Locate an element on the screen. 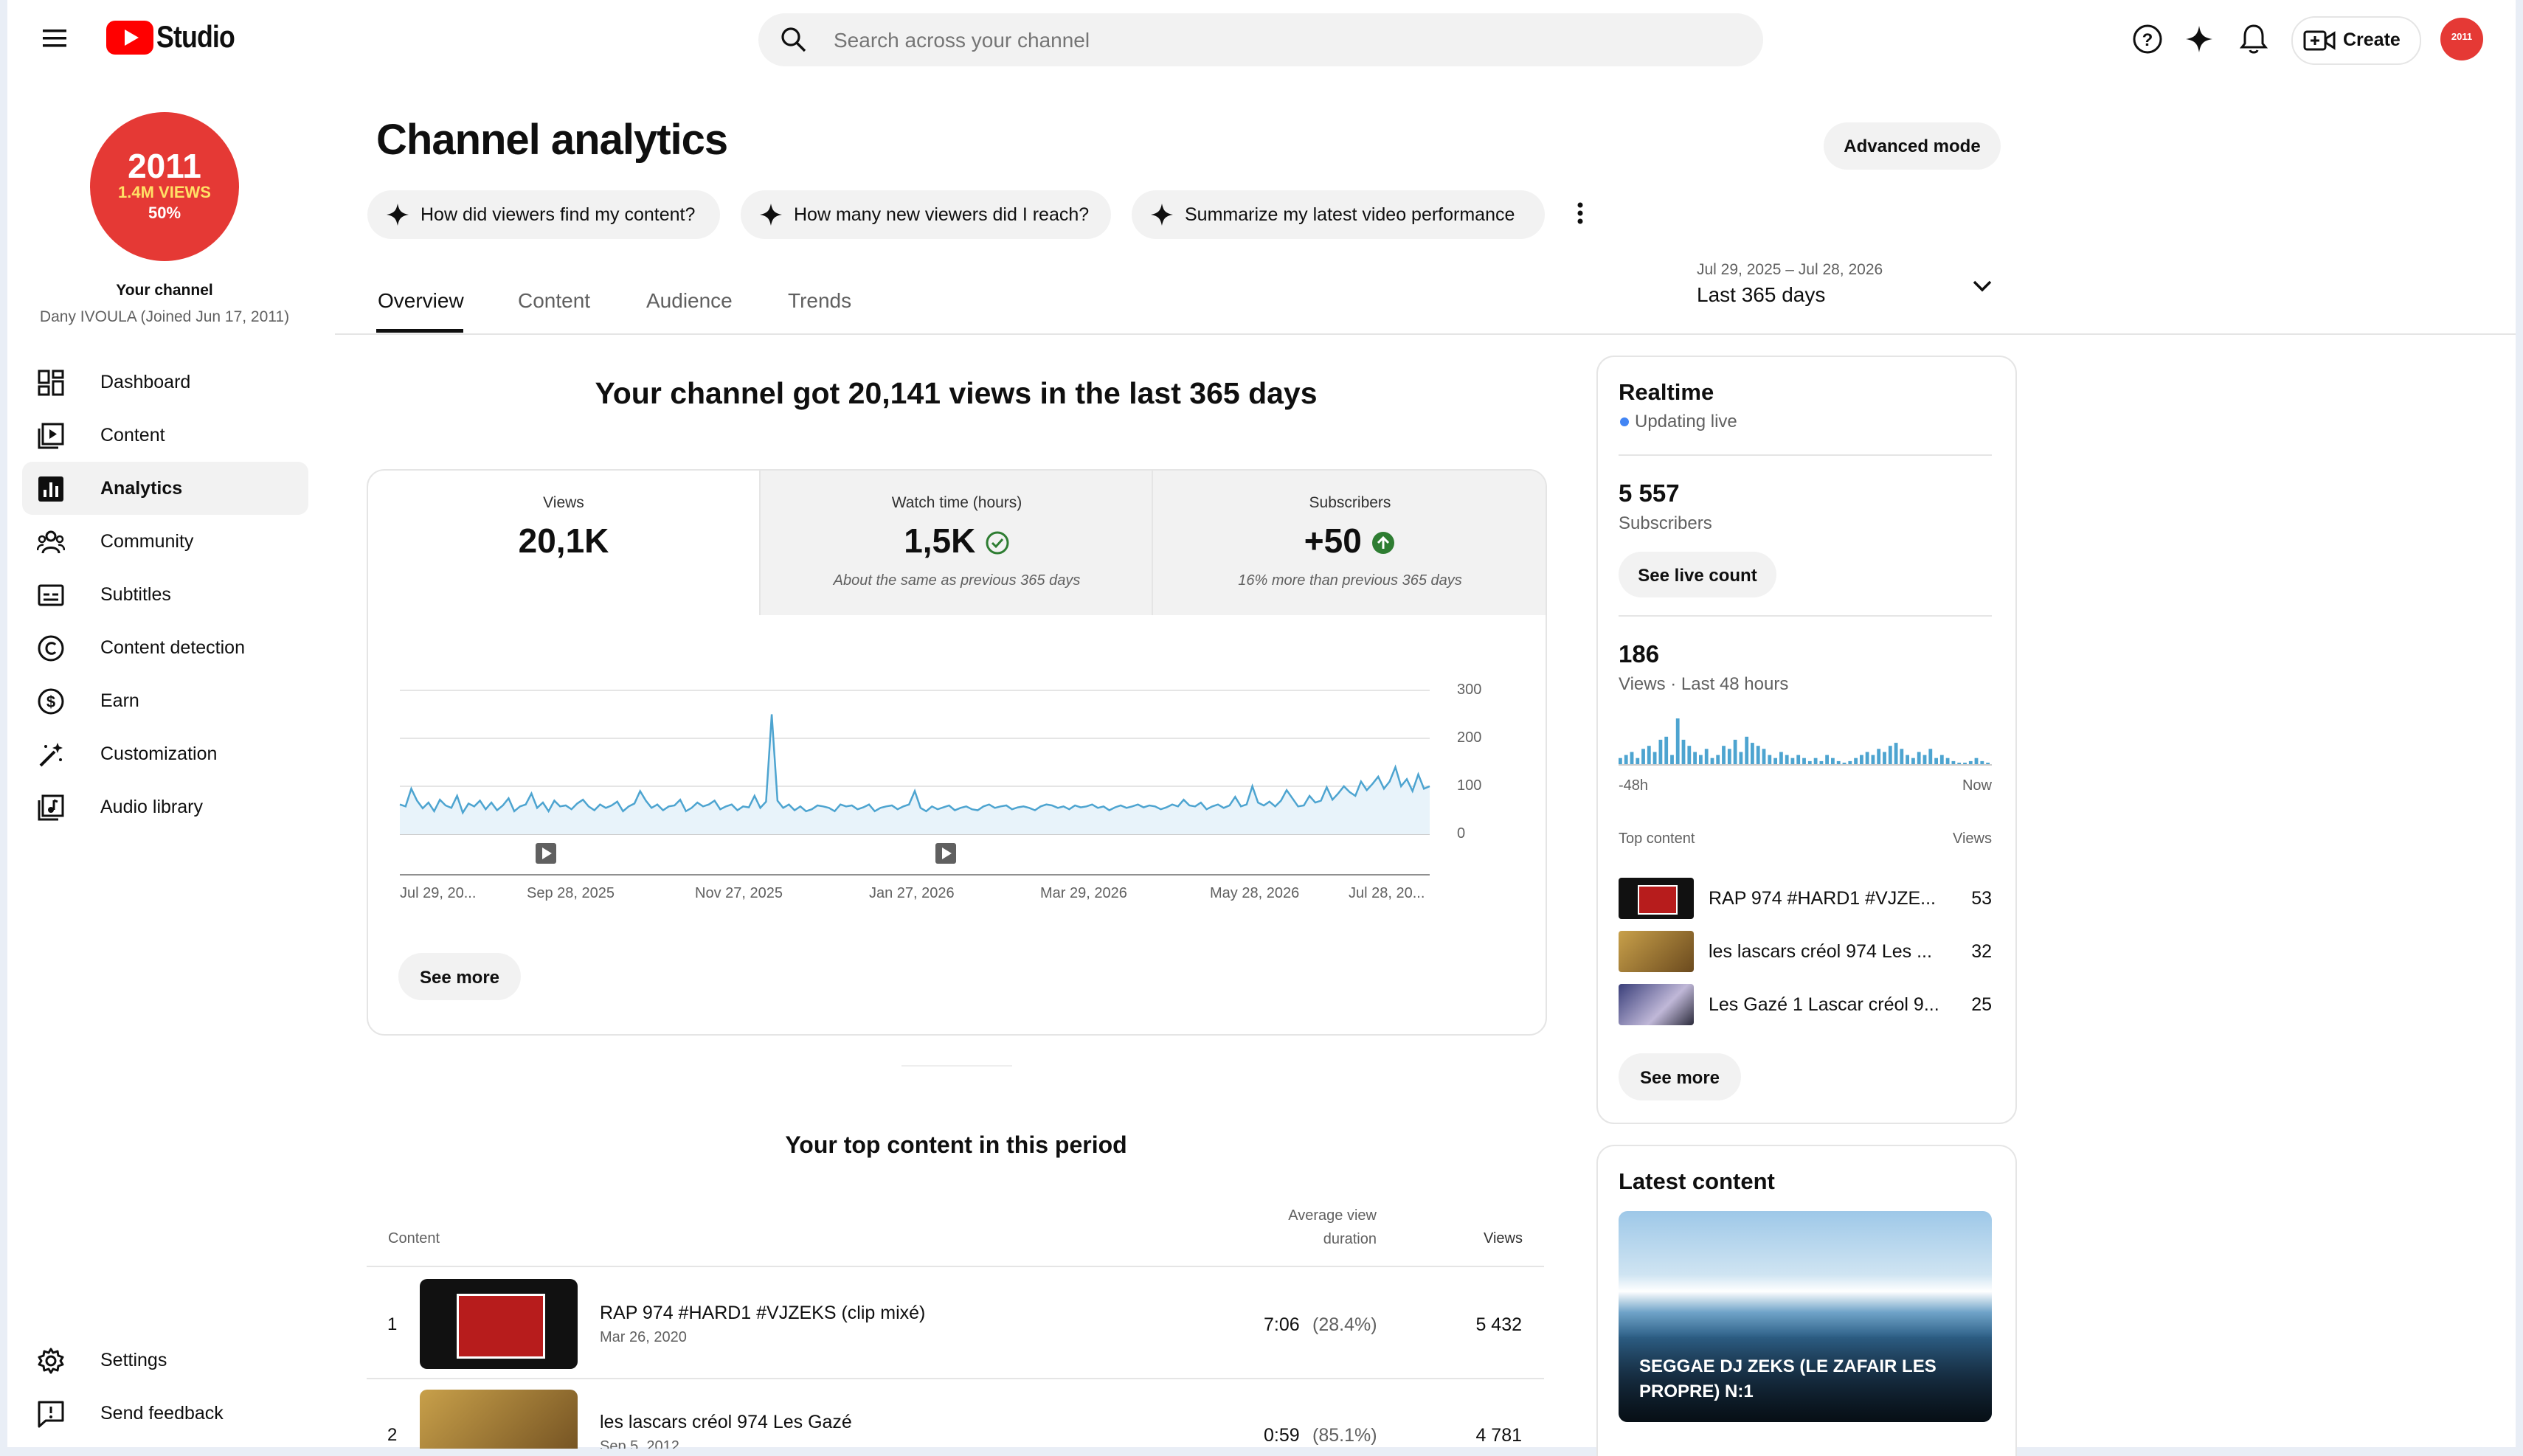 Image resolution: width=2523 pixels, height=1456 pixels. top-content-item: les lascars créol 974 Les ... 32 is located at coordinates (1805, 954).